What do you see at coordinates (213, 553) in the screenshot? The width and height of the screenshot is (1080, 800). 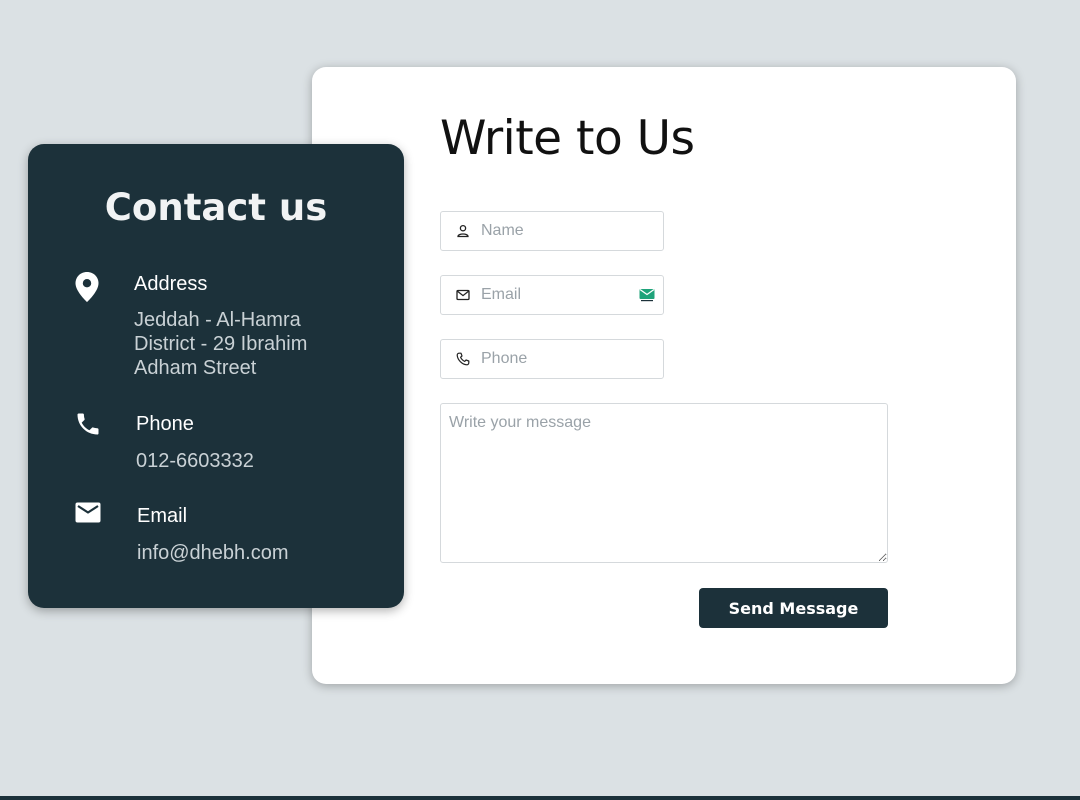 I see `email-value: info@dhebh.com` at bounding box center [213, 553].